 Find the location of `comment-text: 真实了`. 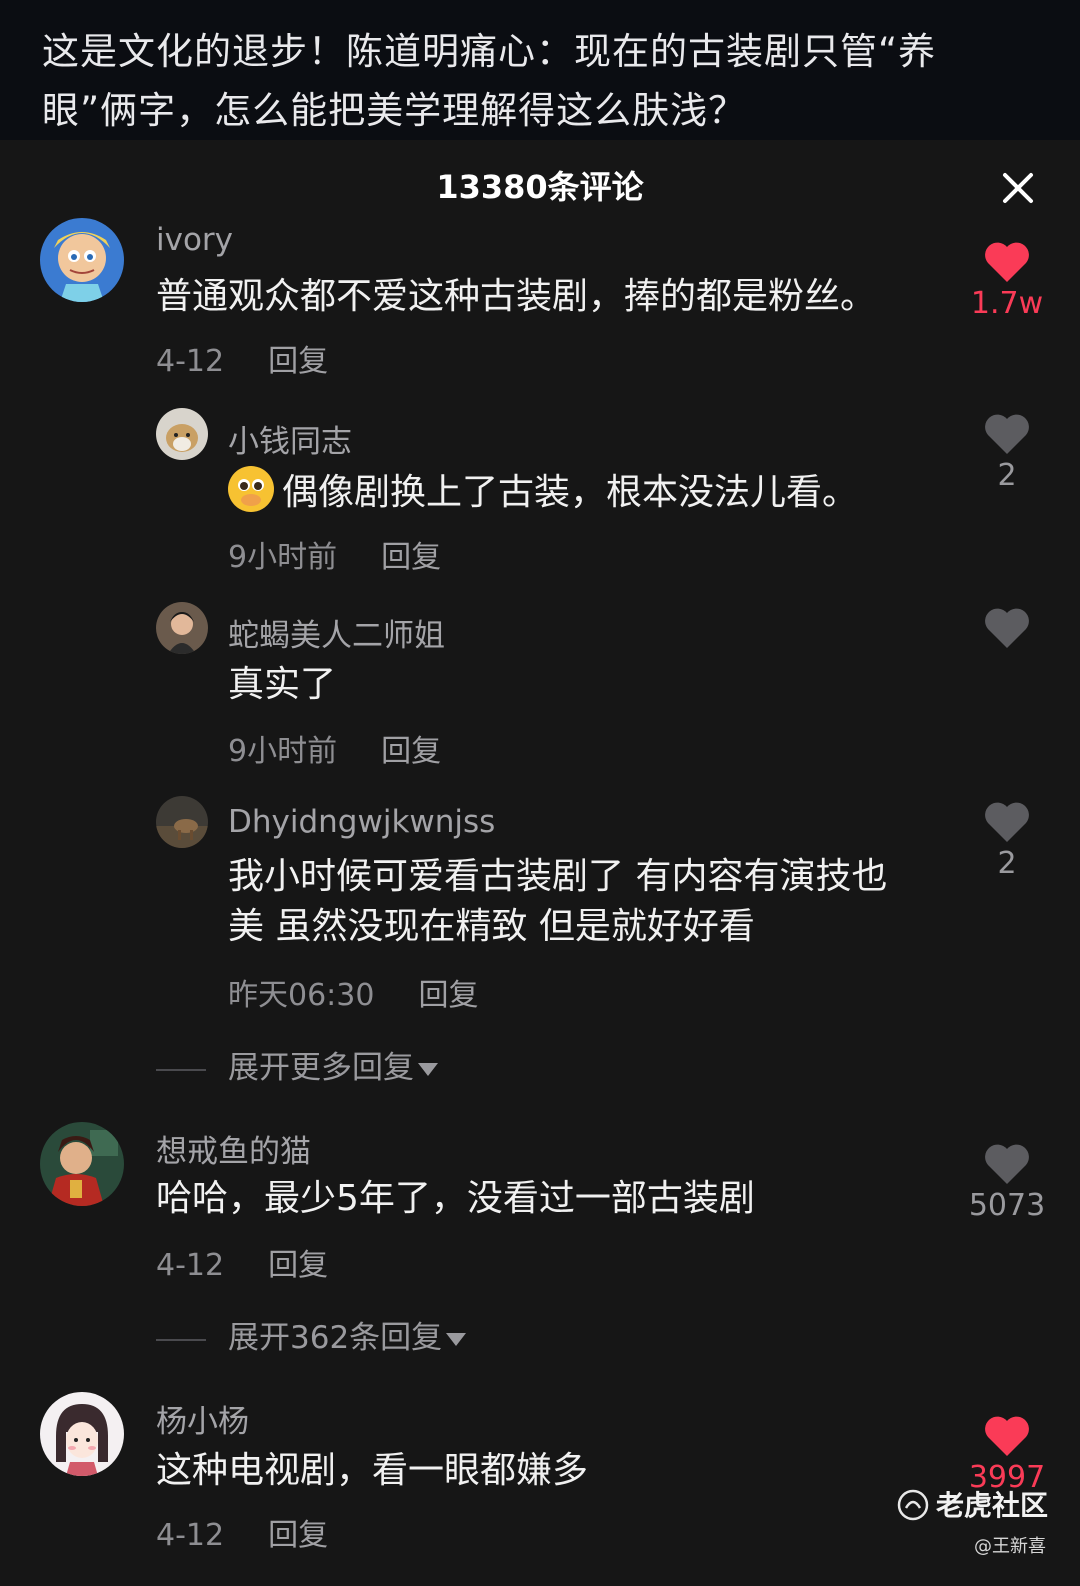

comment-text: 真实了 is located at coordinates (282, 684).